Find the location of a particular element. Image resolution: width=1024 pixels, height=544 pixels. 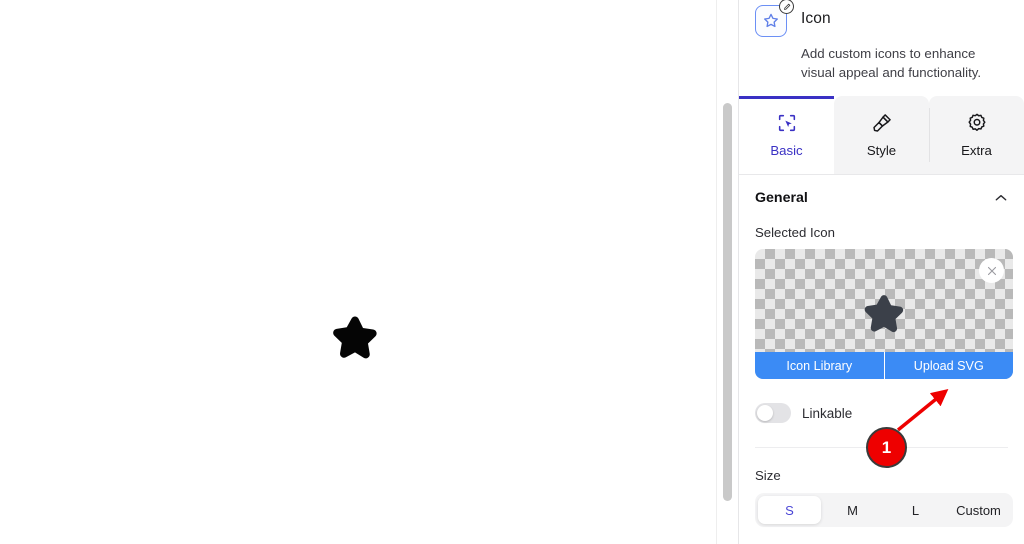

size-option-m: M is located at coordinates (852, 510).